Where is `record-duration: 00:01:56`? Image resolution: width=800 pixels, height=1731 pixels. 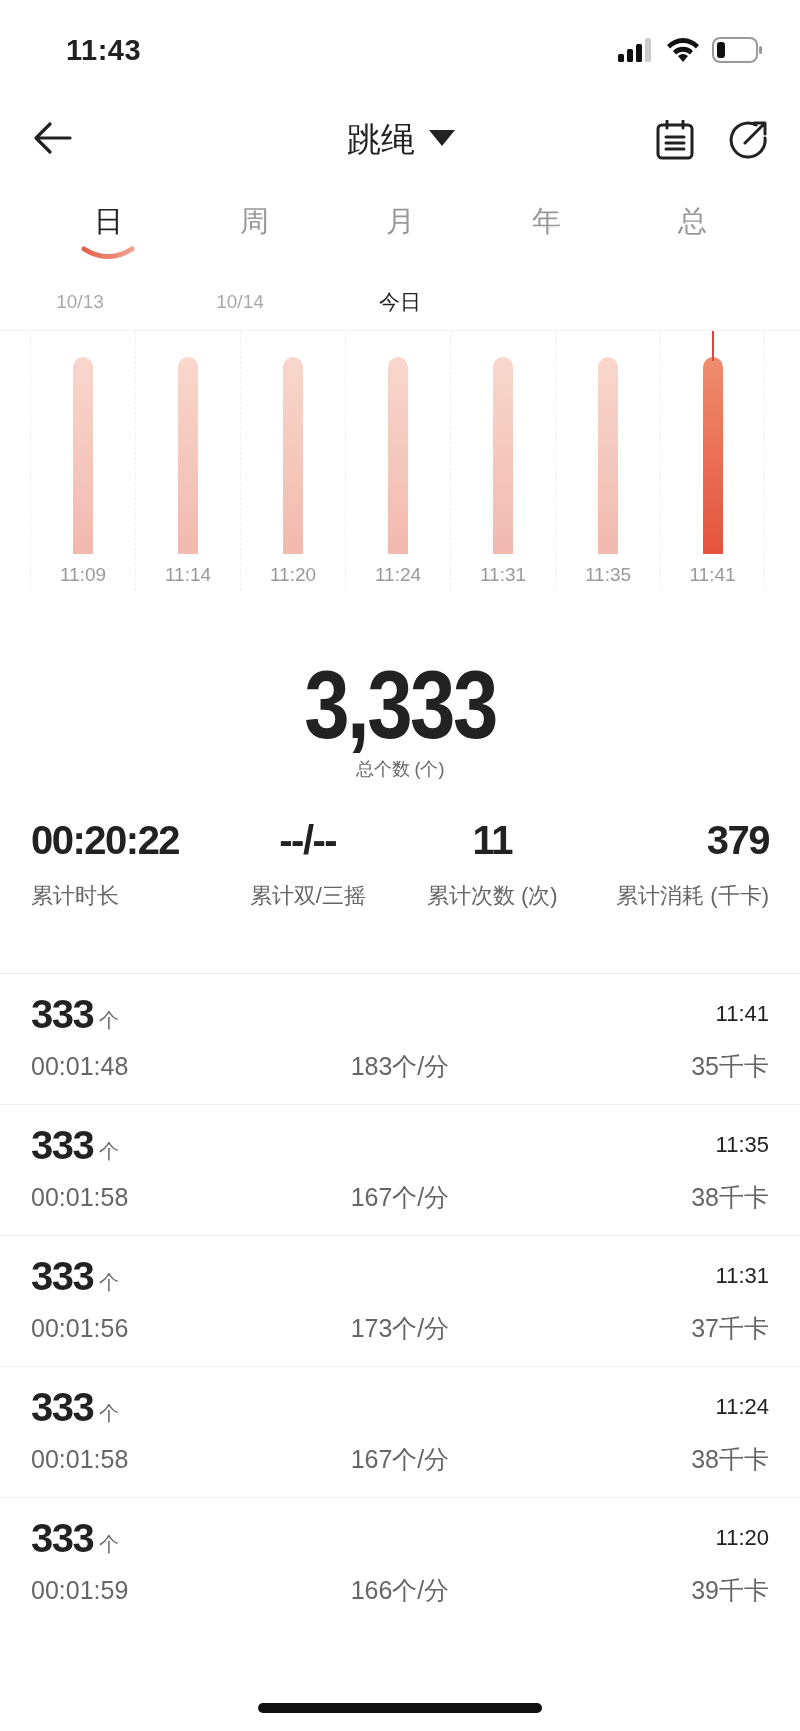
record-duration: 00:01:56 is located at coordinates (80, 1328).